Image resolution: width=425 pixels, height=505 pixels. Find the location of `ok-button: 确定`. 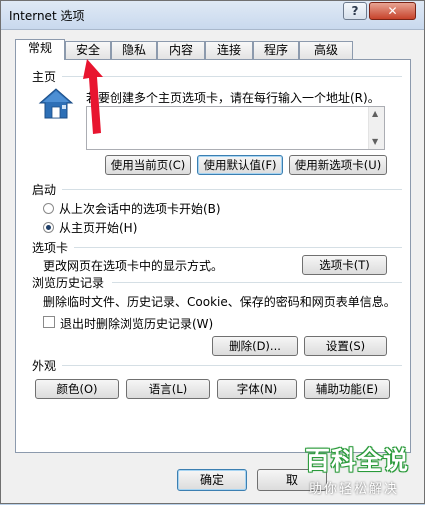

ok-button: 确定 is located at coordinates (212, 480).